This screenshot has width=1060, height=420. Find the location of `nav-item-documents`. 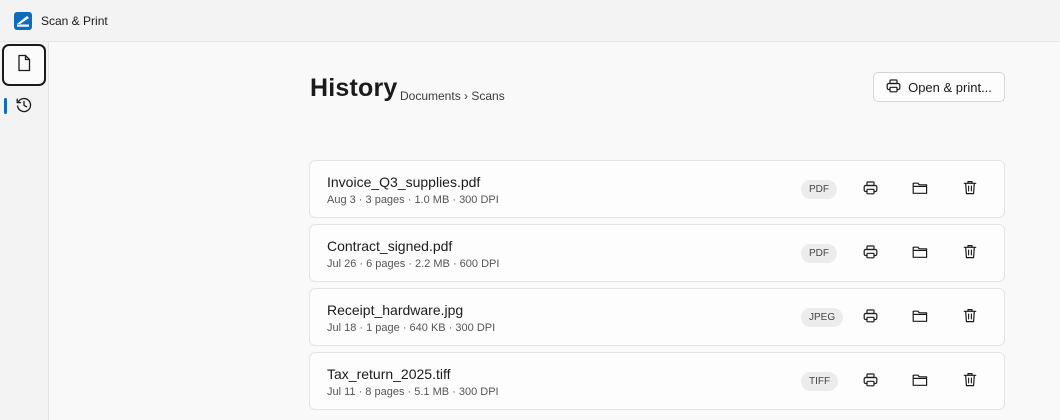

nav-item-documents is located at coordinates (24, 65).